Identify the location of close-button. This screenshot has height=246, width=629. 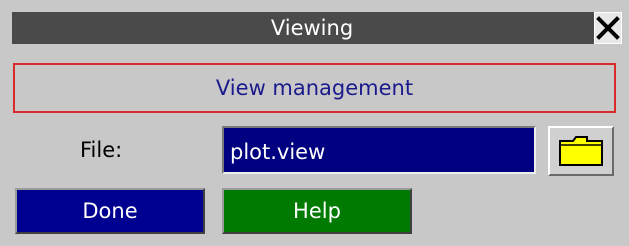
(608, 28).